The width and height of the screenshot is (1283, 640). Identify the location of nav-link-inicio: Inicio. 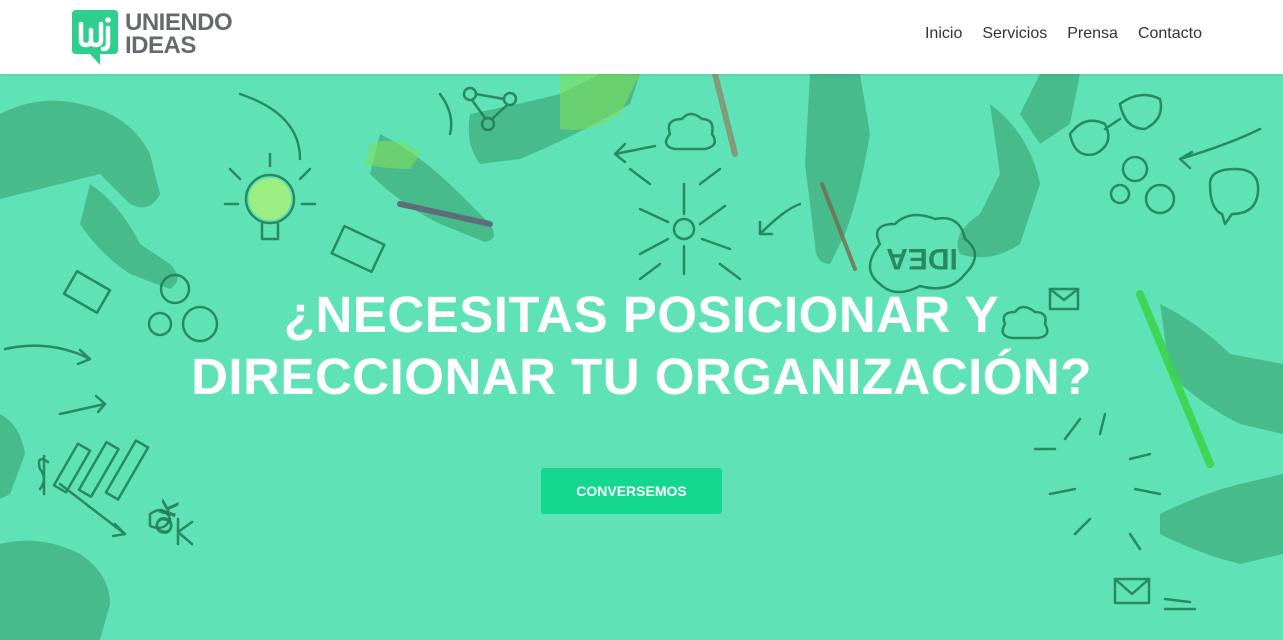
(943, 34).